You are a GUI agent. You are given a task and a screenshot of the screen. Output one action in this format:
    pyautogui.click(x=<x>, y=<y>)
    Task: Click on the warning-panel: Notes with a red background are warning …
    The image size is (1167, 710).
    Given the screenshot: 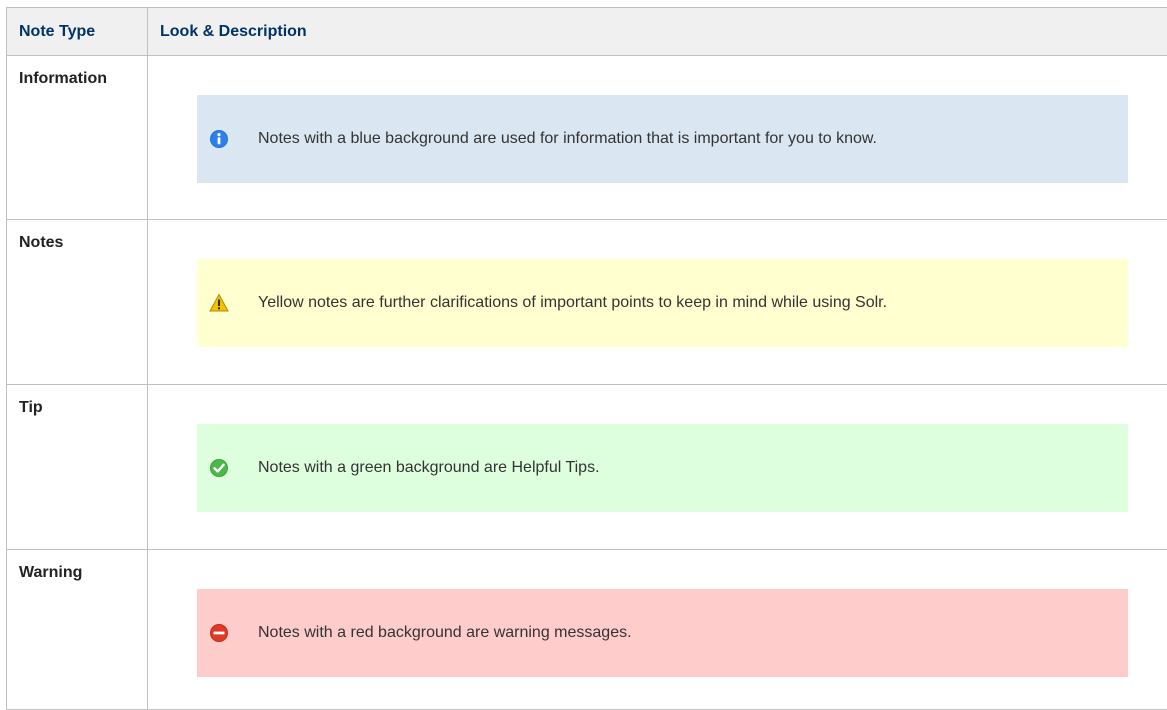 What is the action you would take?
    pyautogui.click(x=662, y=633)
    